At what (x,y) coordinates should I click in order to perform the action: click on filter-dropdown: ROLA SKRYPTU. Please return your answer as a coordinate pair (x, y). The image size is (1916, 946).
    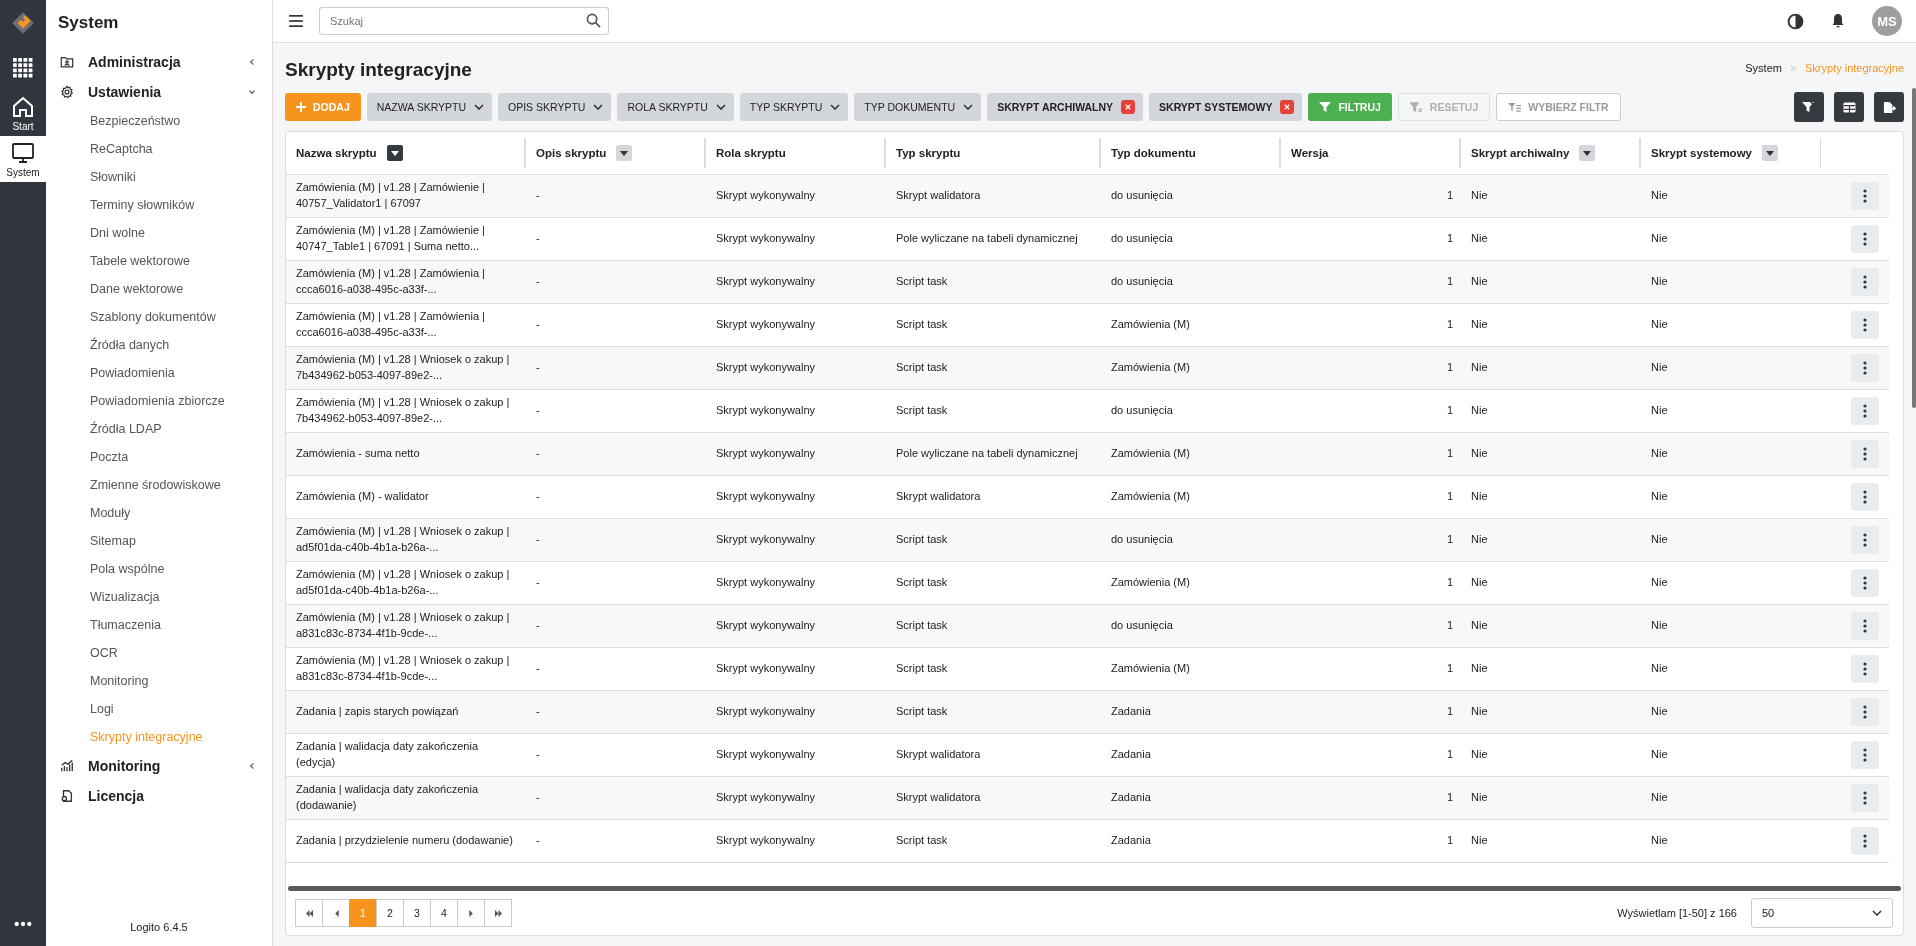
    Looking at the image, I should click on (675, 107).